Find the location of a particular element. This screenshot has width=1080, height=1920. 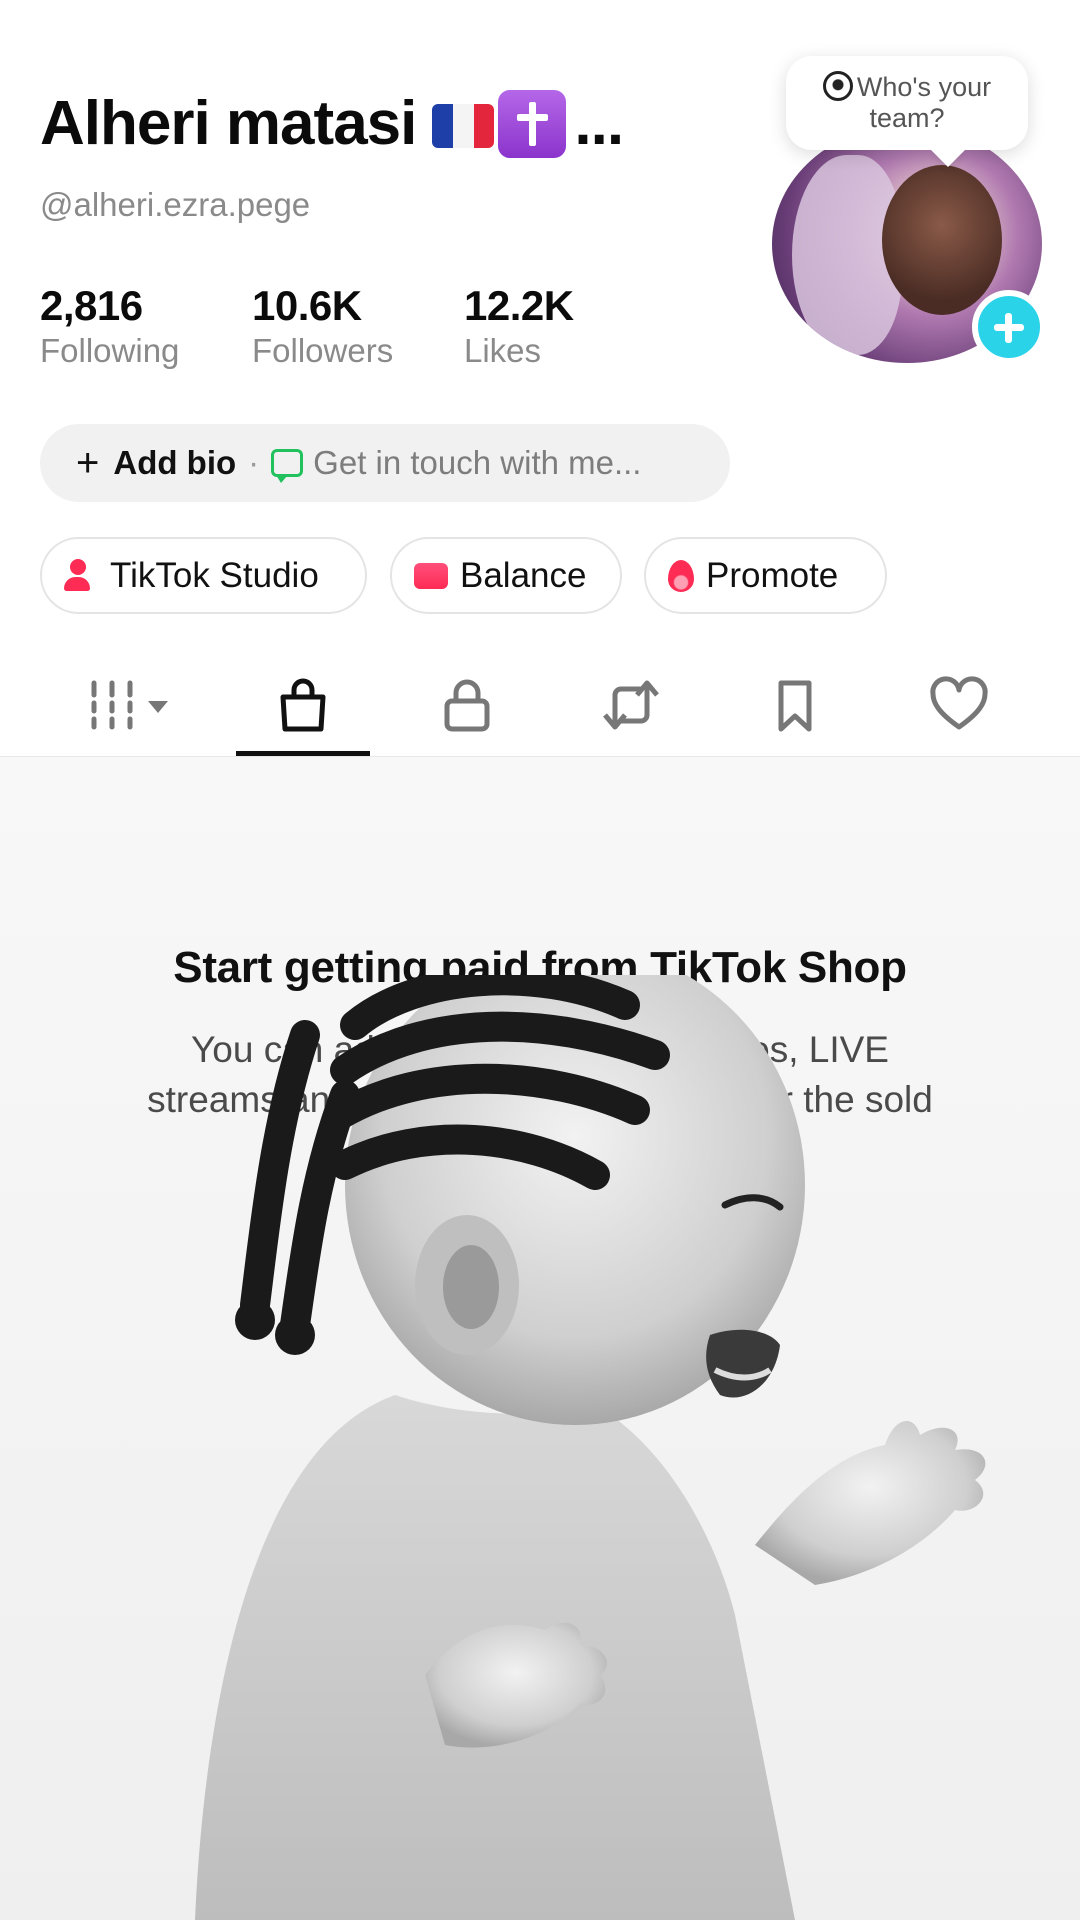

action-label: TikTok Studio is located at coordinates (214, 575).